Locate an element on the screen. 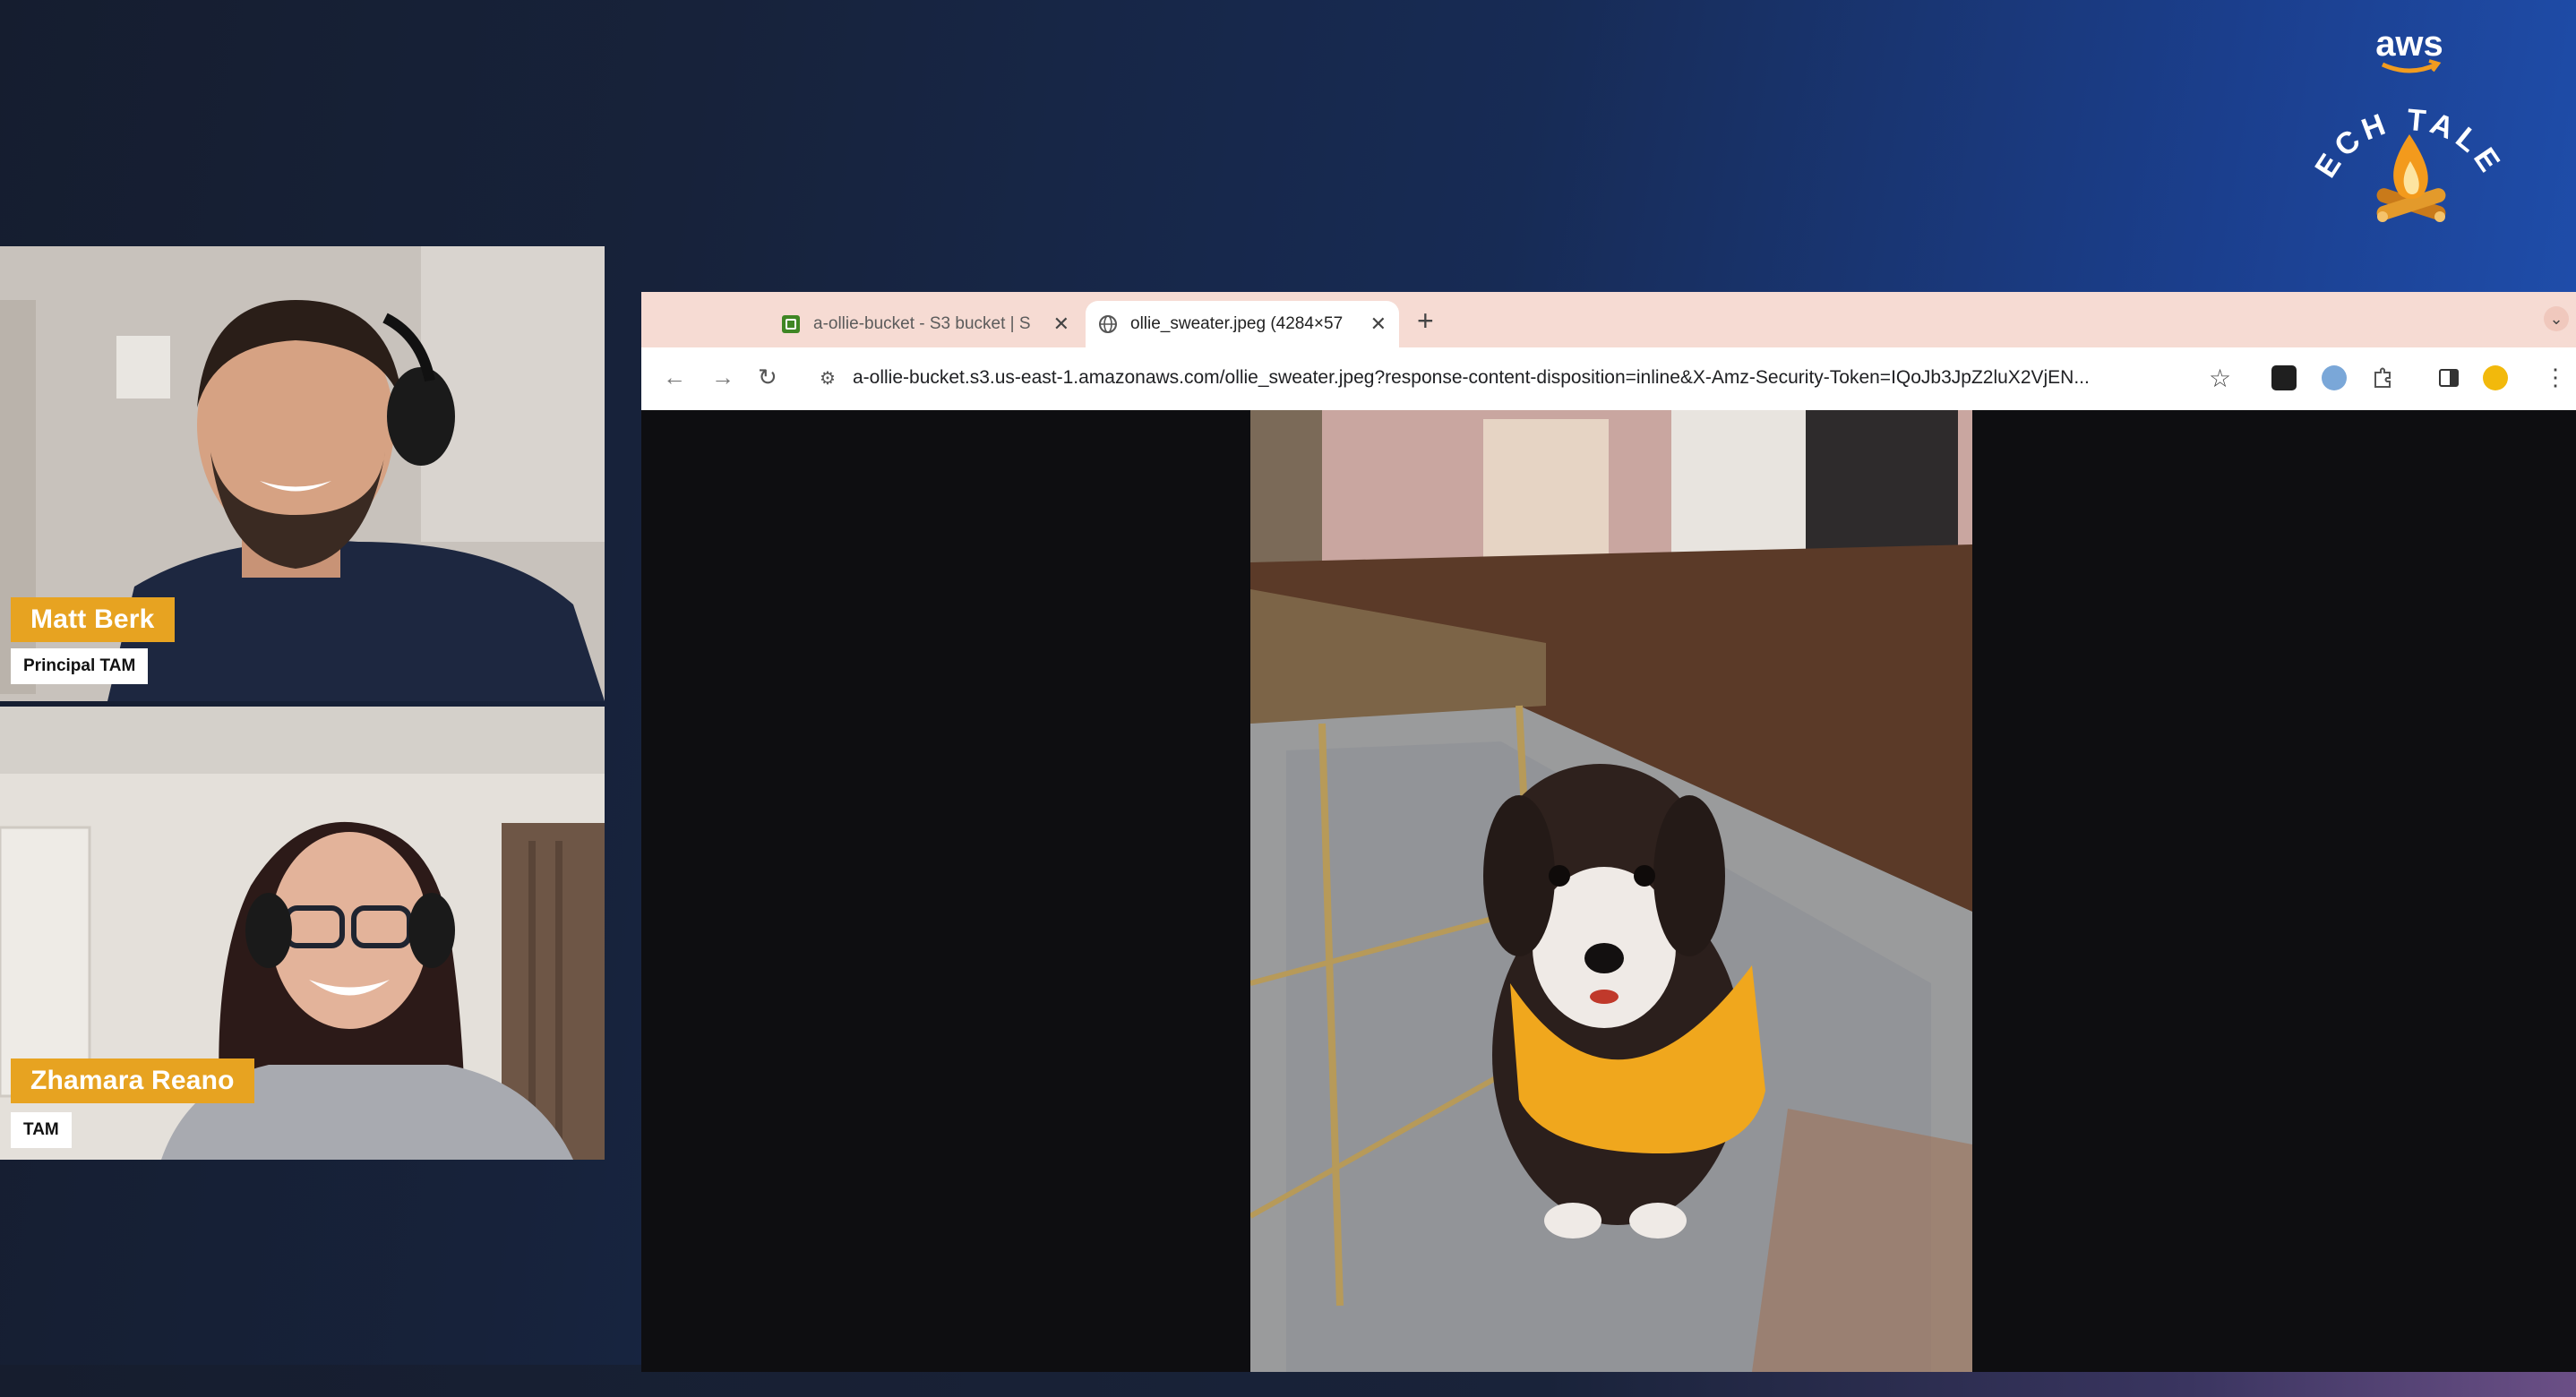 Image resolution: width=2576 pixels, height=1397 pixels. participant-role-tag: Principal TAM is located at coordinates (80, 666).